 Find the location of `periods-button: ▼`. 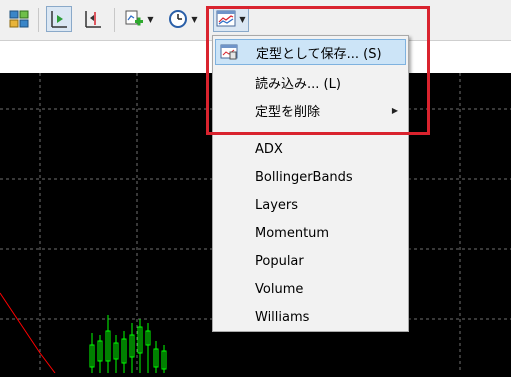

periods-button: ▼ is located at coordinates (183, 19).